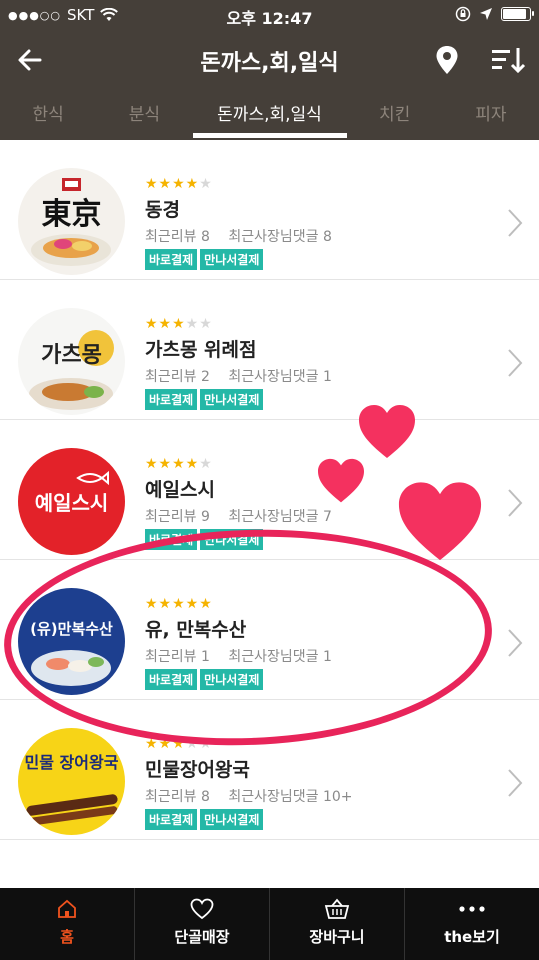 Image resolution: width=539 pixels, height=960 pixels. What do you see at coordinates (269, 60) in the screenshot?
I see `app-header: 돈까스,회,일식` at bounding box center [269, 60].